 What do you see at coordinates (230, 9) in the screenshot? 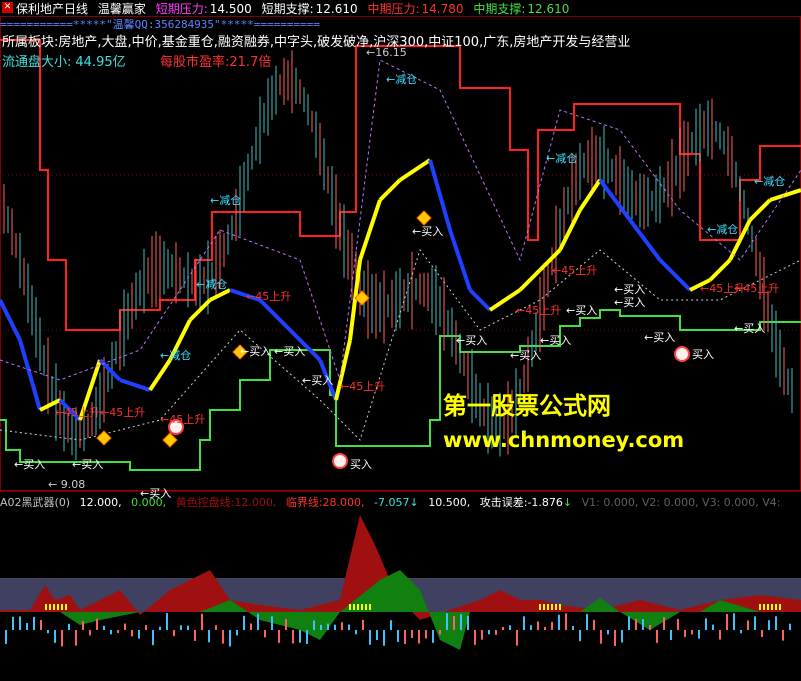
I see `short-pressure-value: 14.500` at bounding box center [230, 9].